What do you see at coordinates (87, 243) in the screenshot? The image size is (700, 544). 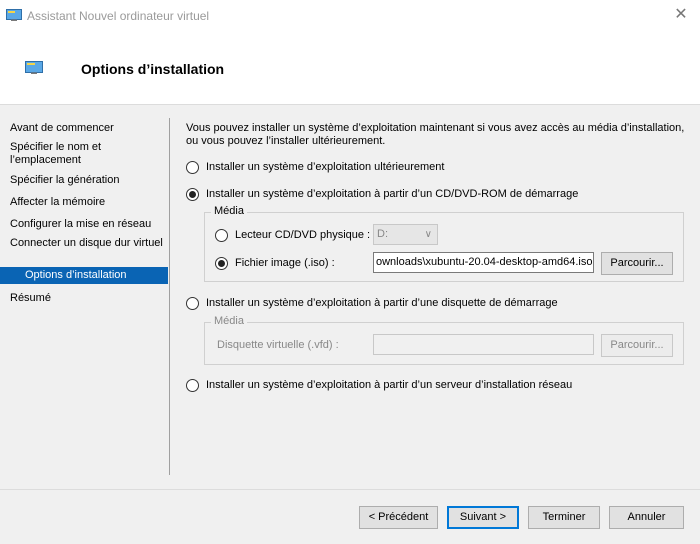 I see `nav-item-disque-dur: Connecter un disque dur virtuel` at bounding box center [87, 243].